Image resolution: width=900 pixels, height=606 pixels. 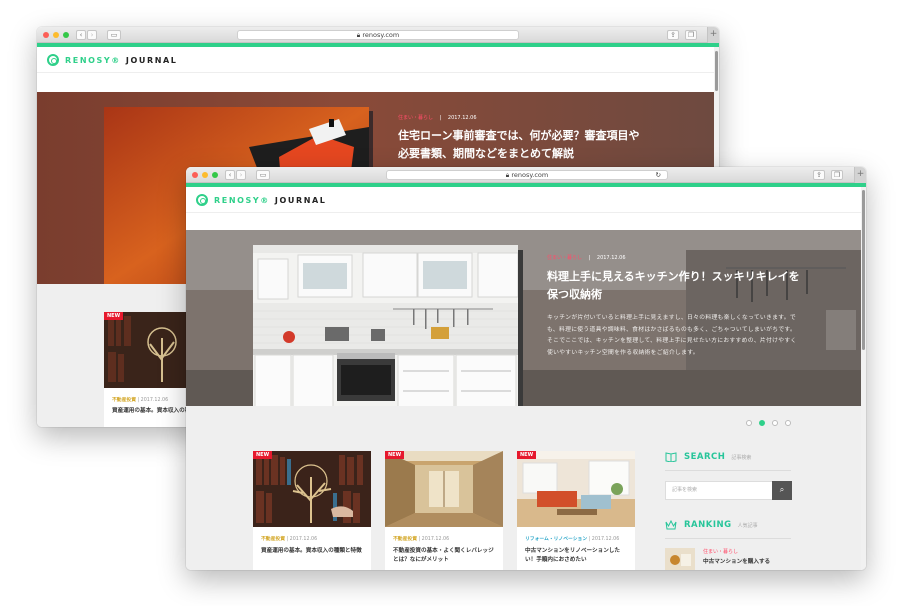 What do you see at coordinates (863, 378) in the screenshot?
I see `scrollbar` at bounding box center [863, 378].